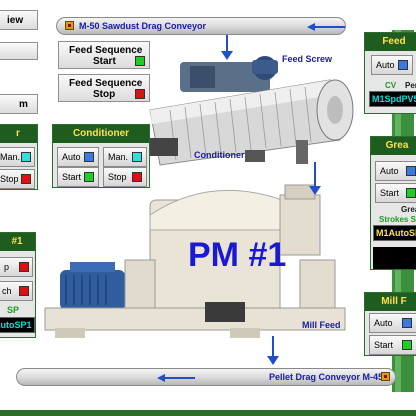 This screenshot has width=416, height=416. I want to click on feed-sequence-start-line2: Start, so click(104, 61).